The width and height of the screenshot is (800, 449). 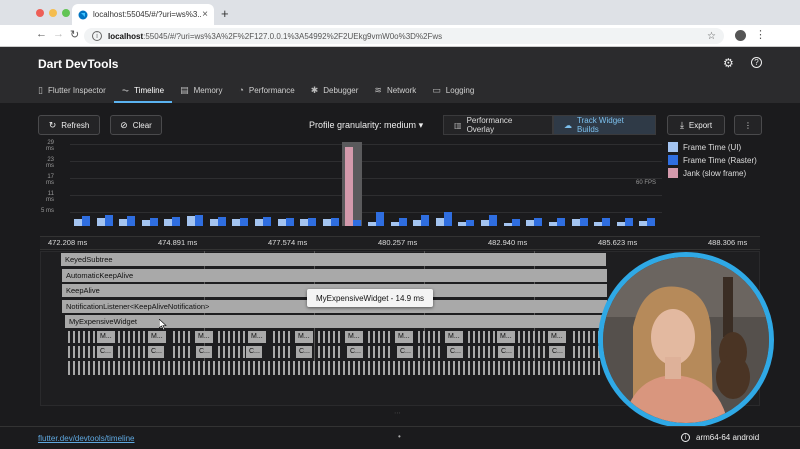 I want to click on performance-overlay-toggle: ▥ Performance Overlay, so click(x=498, y=125).